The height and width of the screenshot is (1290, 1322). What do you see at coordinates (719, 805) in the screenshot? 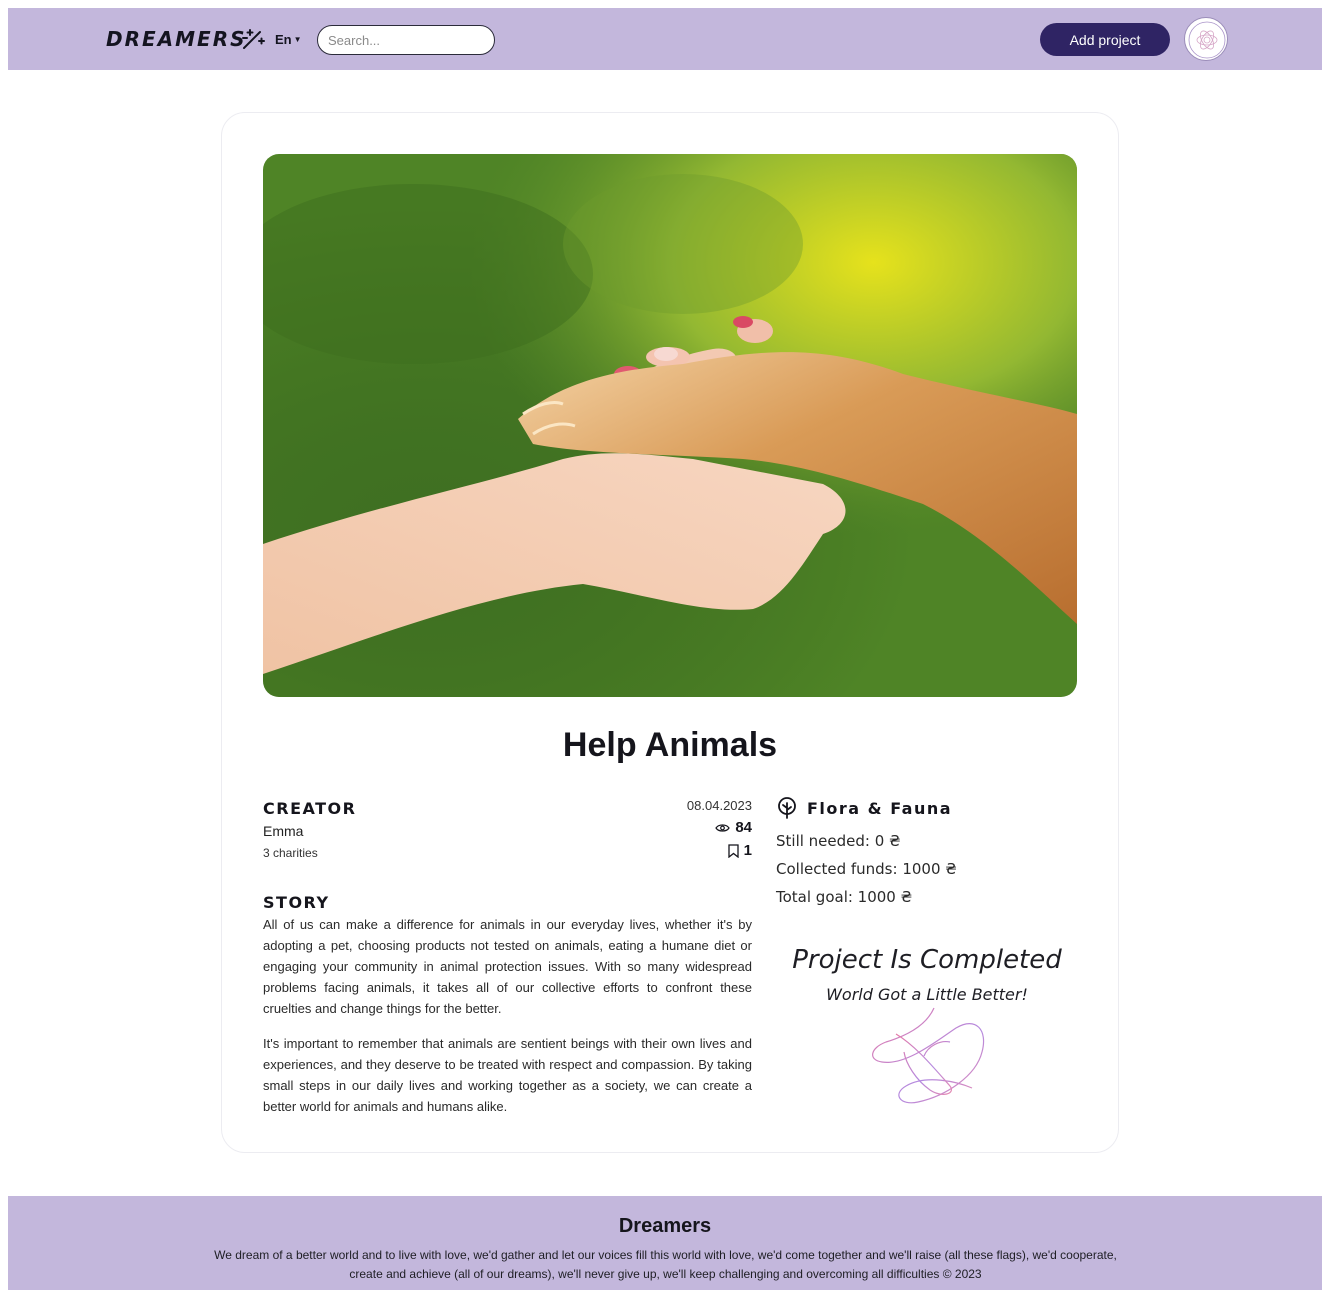
I see `project-date: 08.04.2023` at bounding box center [719, 805].